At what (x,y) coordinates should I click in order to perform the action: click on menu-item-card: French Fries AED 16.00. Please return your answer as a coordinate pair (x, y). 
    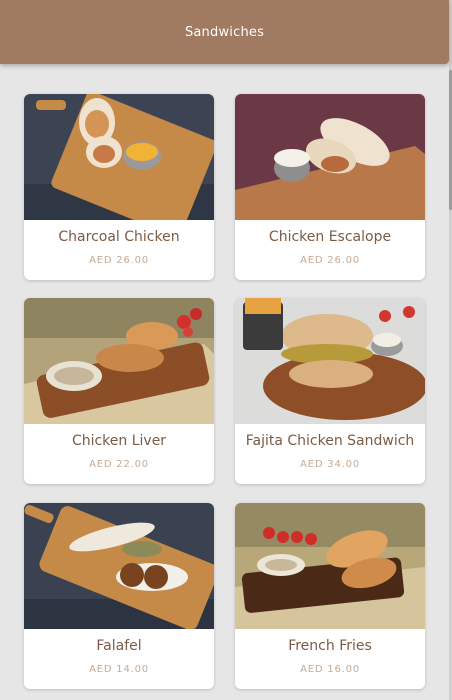
    Looking at the image, I should click on (330, 596).